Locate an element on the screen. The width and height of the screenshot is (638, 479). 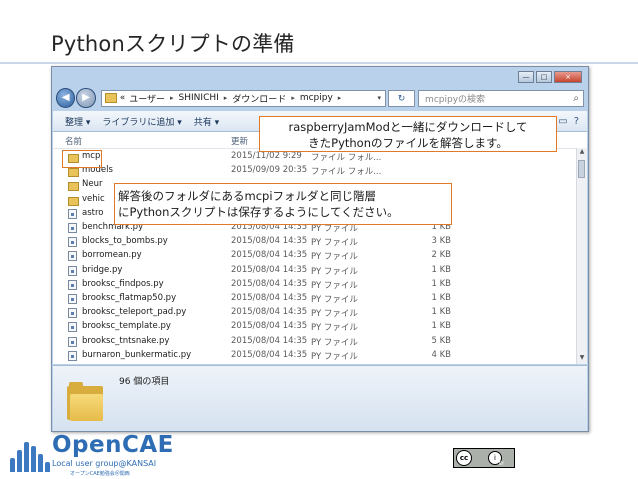
window-controls: — □ × is located at coordinates (550, 77).